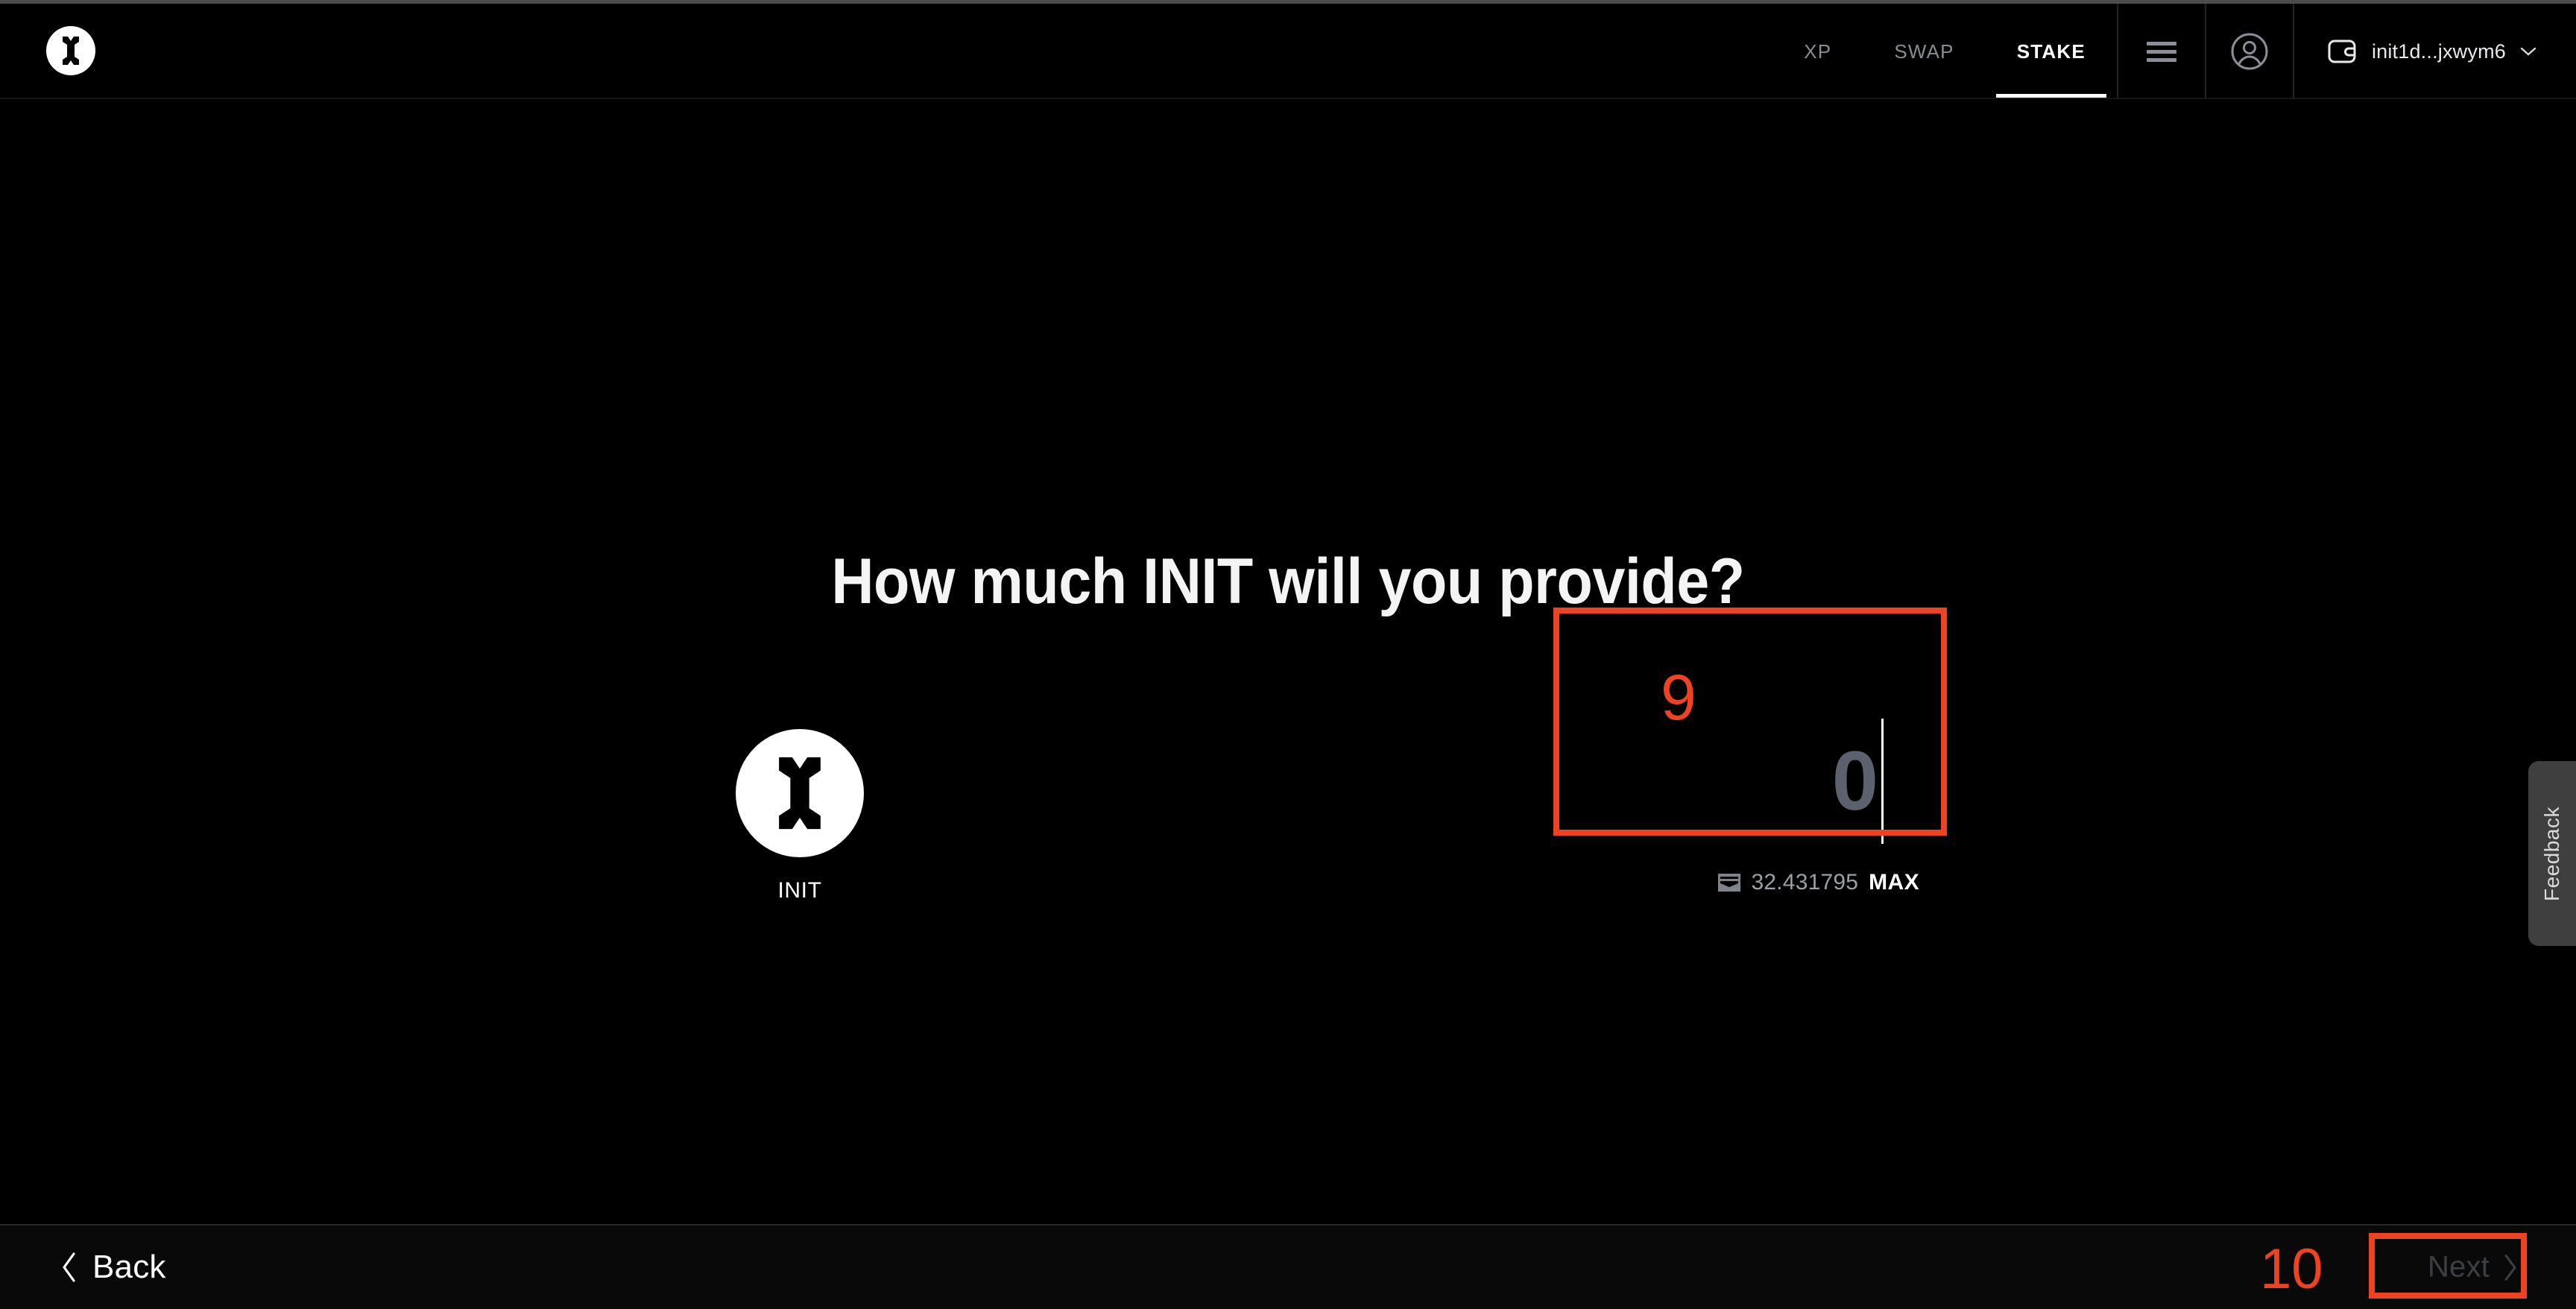  Describe the element at coordinates (129, 1267) in the screenshot. I see `back-button-label: Back` at that location.